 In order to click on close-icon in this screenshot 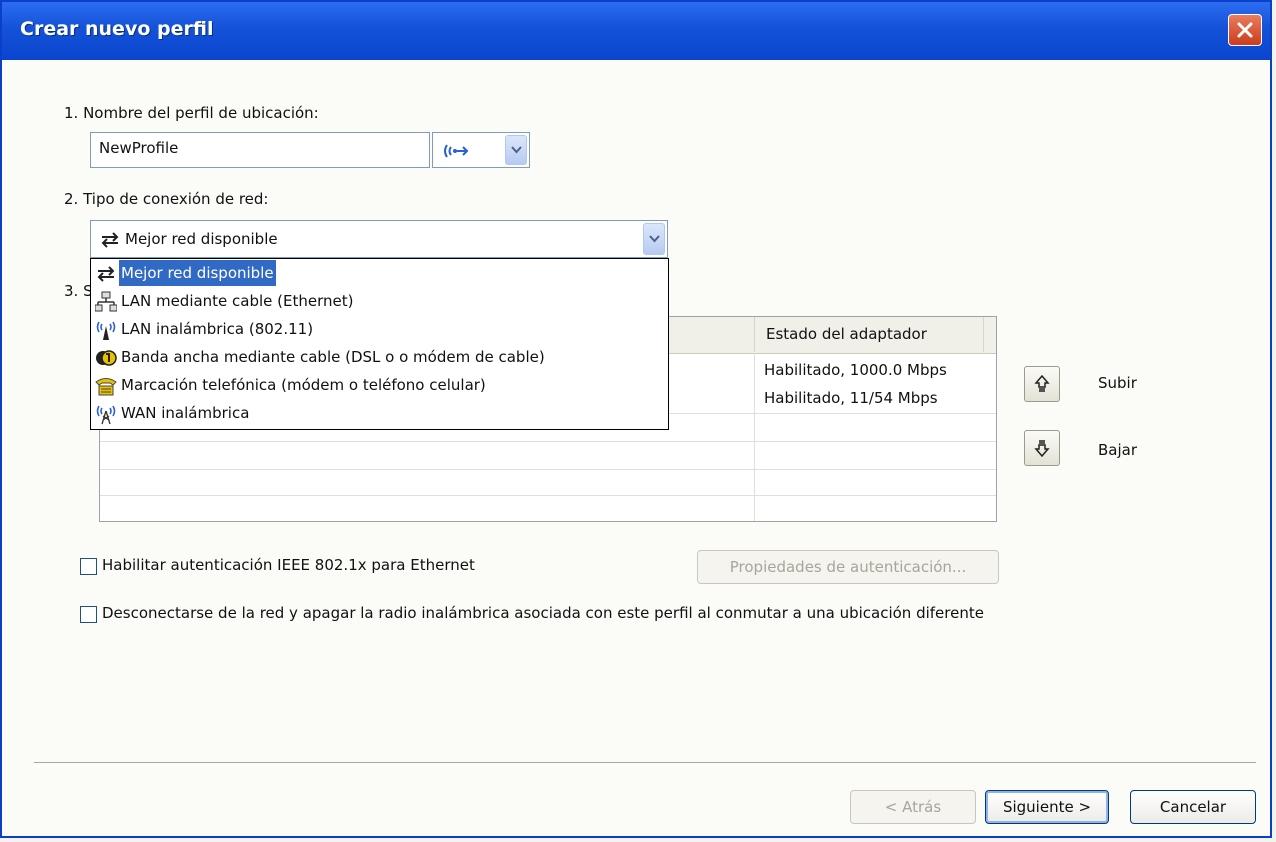, I will do `click(1245, 30)`.